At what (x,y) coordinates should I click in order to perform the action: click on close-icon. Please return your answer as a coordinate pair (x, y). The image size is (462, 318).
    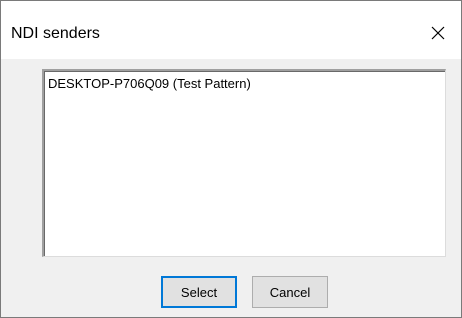
    Looking at the image, I should click on (438, 33).